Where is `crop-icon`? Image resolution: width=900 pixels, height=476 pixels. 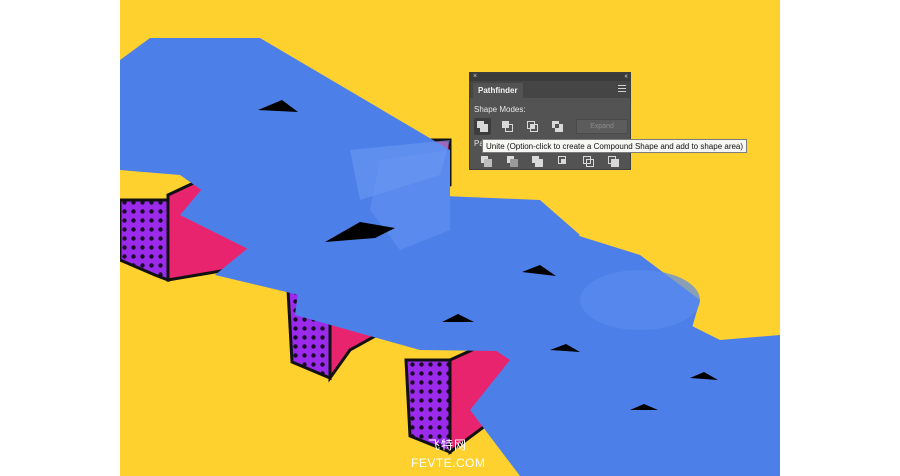
crop-icon is located at coordinates (562, 160).